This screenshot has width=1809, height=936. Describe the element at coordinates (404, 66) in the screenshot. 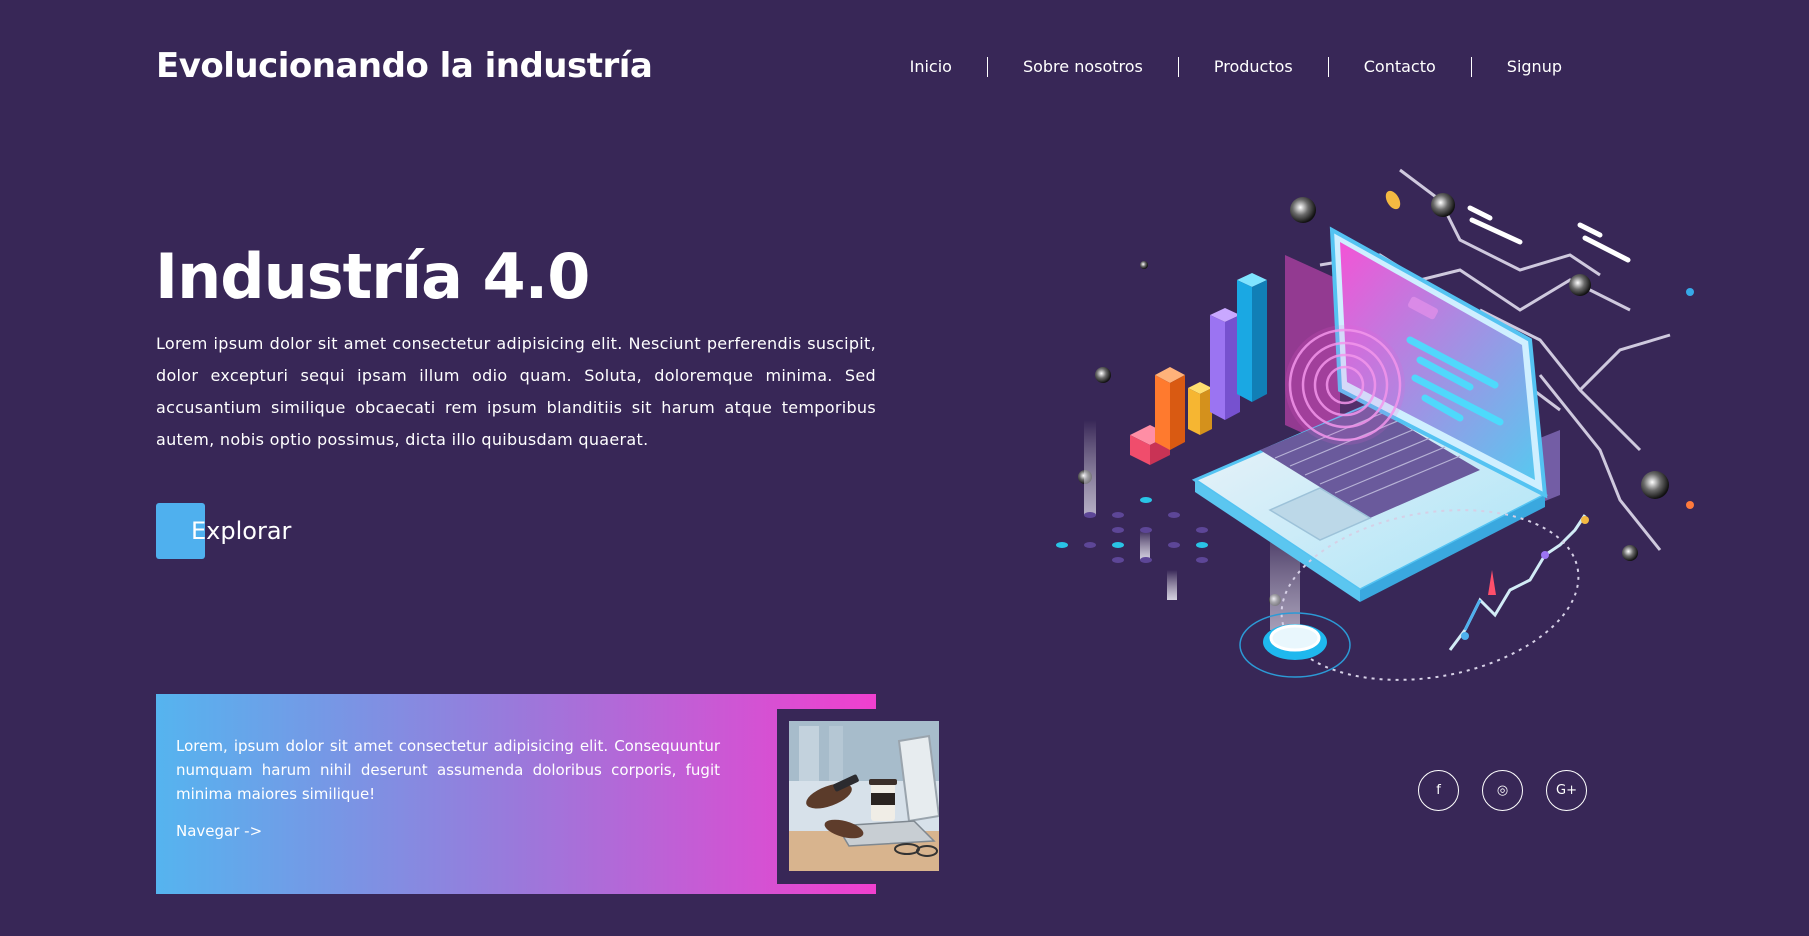

I see `site-title: Evolucionando la industría` at that location.